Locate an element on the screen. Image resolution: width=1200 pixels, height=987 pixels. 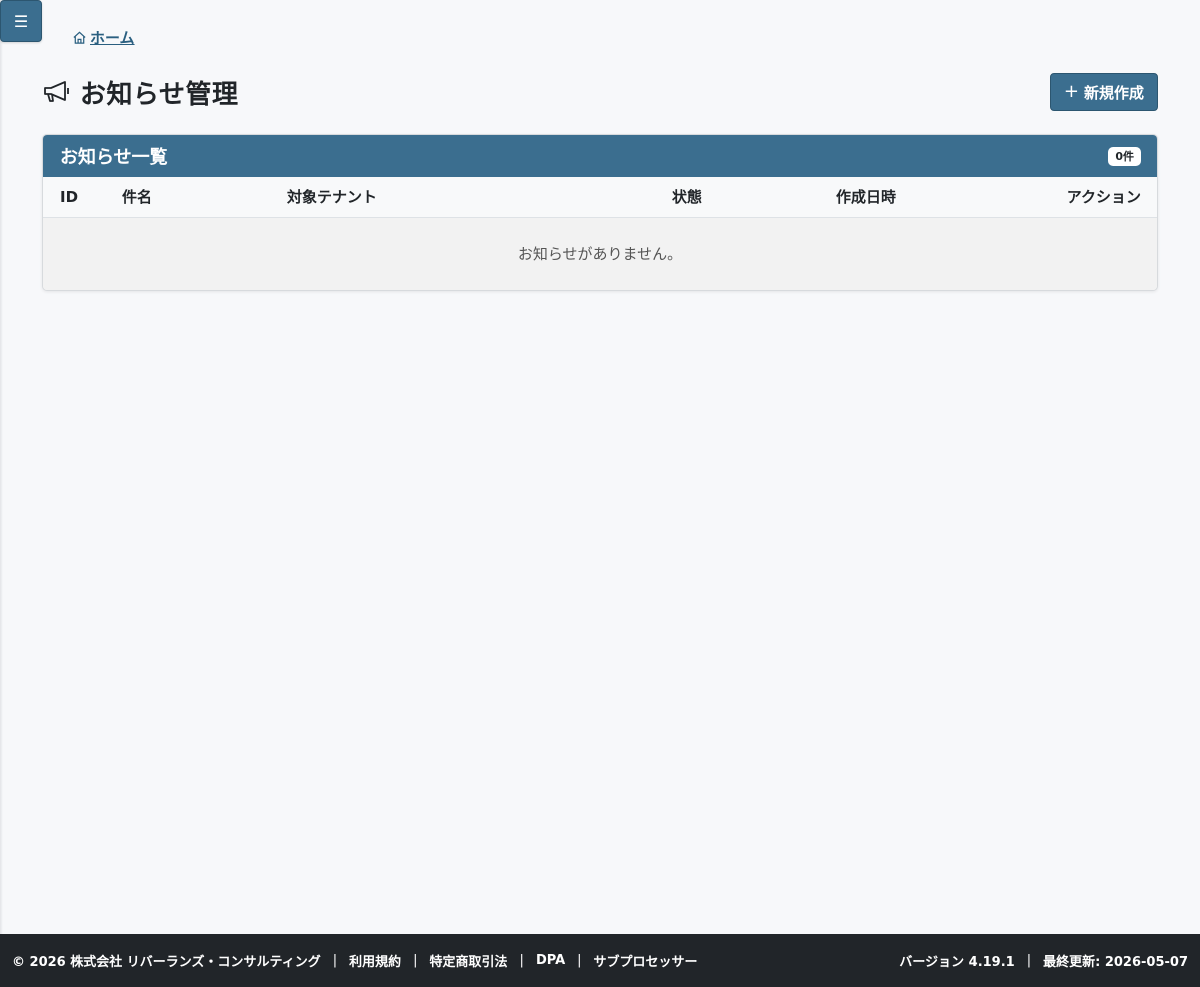
column-header-status: 状態 is located at coordinates (746, 197).